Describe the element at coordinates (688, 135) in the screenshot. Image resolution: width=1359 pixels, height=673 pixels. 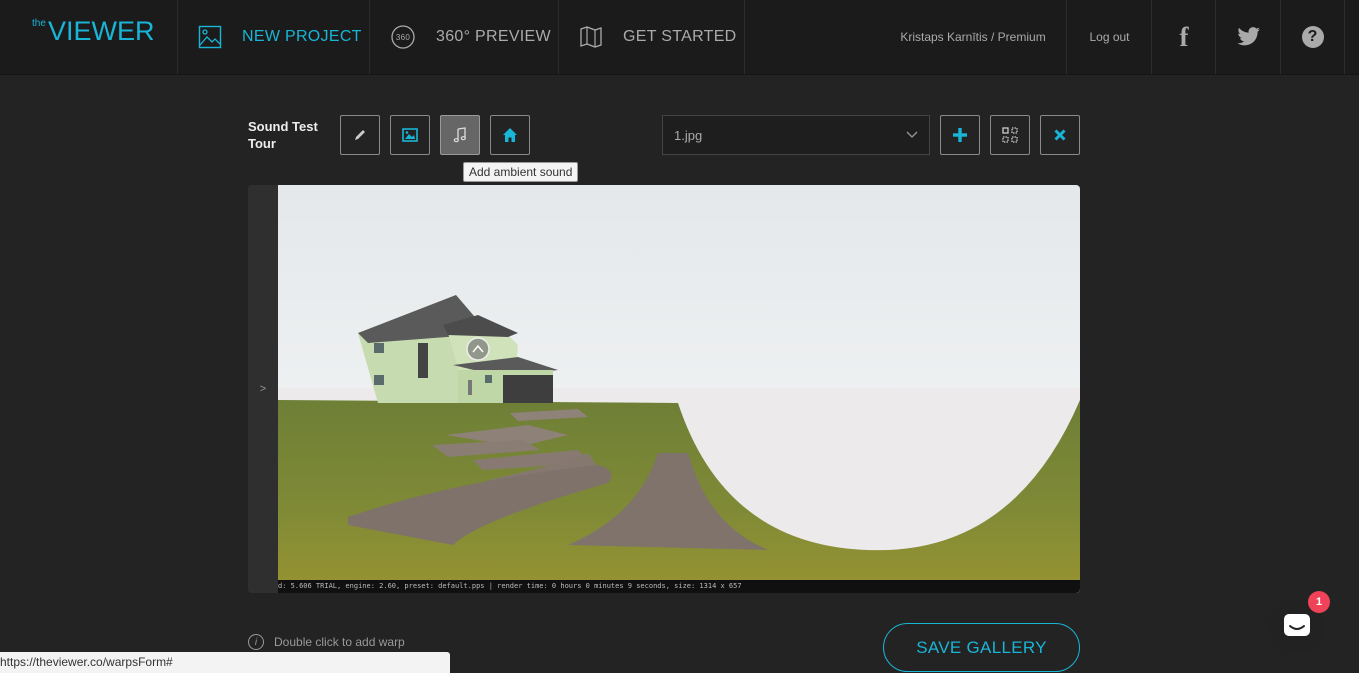
I see `scene-select-value: 1.jpg` at that location.